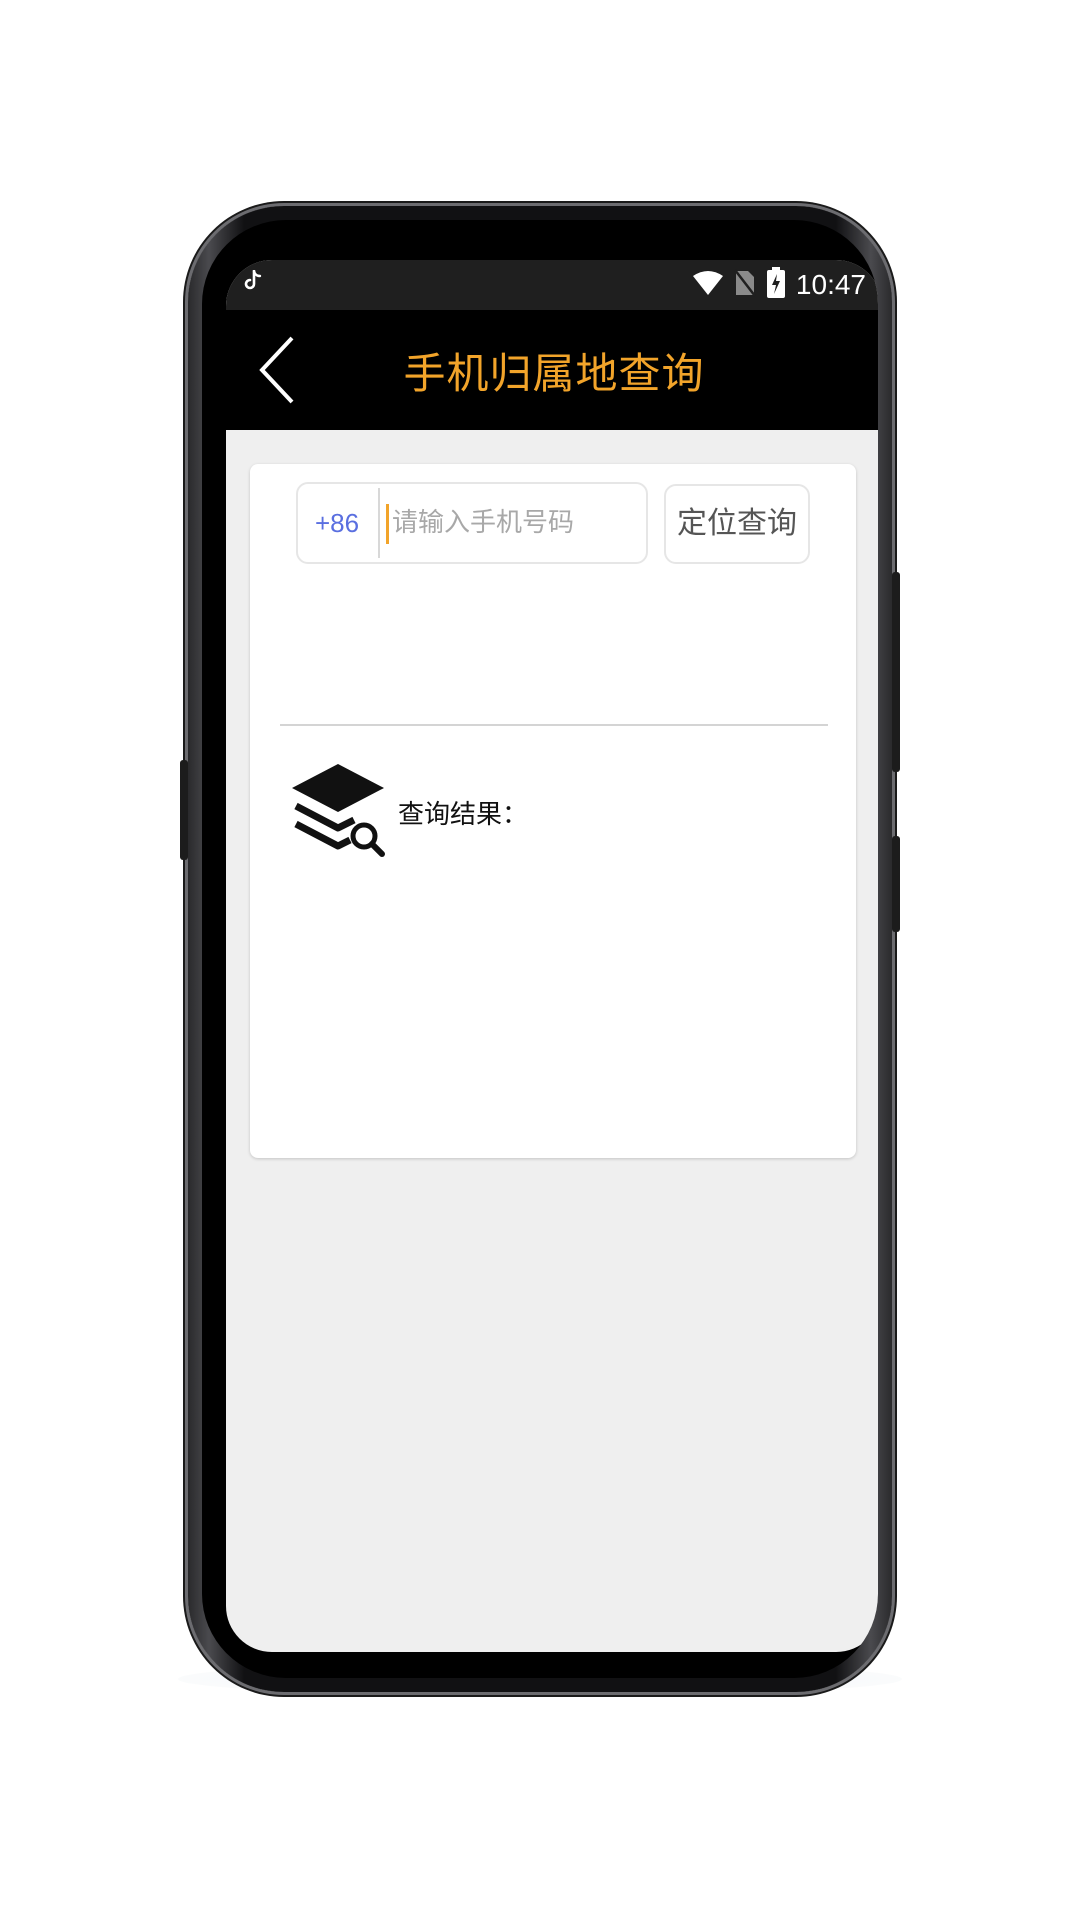 Image resolution: width=1080 pixels, height=1920 pixels. Describe the element at coordinates (184, 810) in the screenshot. I see `left-side-button` at that location.